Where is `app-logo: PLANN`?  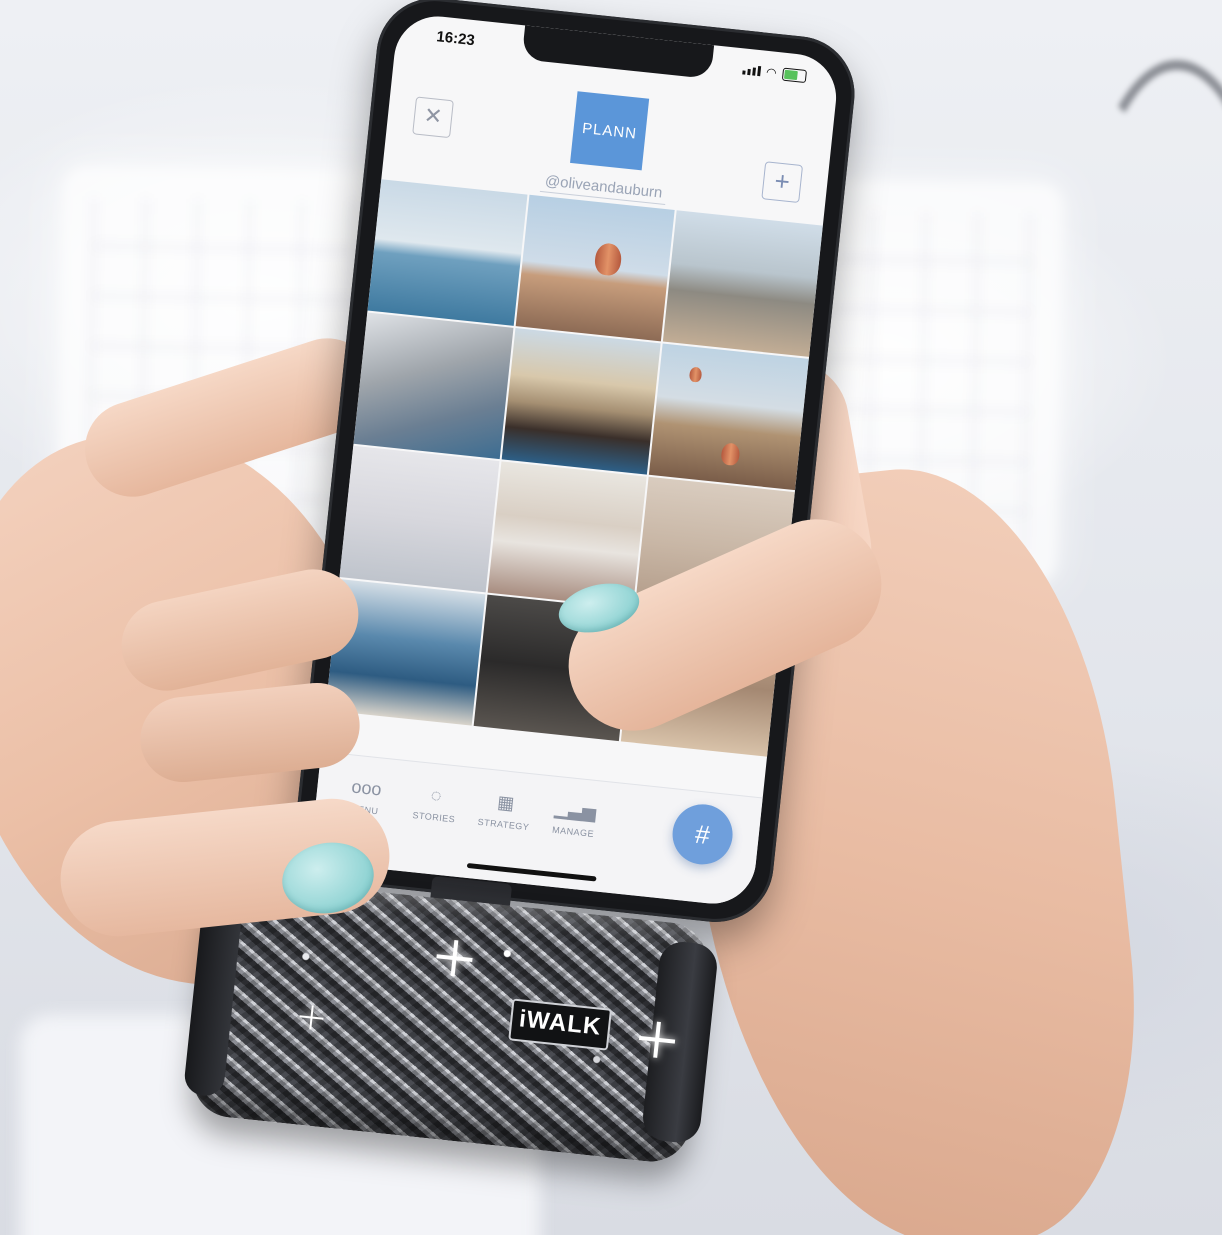
app-logo: PLANN is located at coordinates (610, 131).